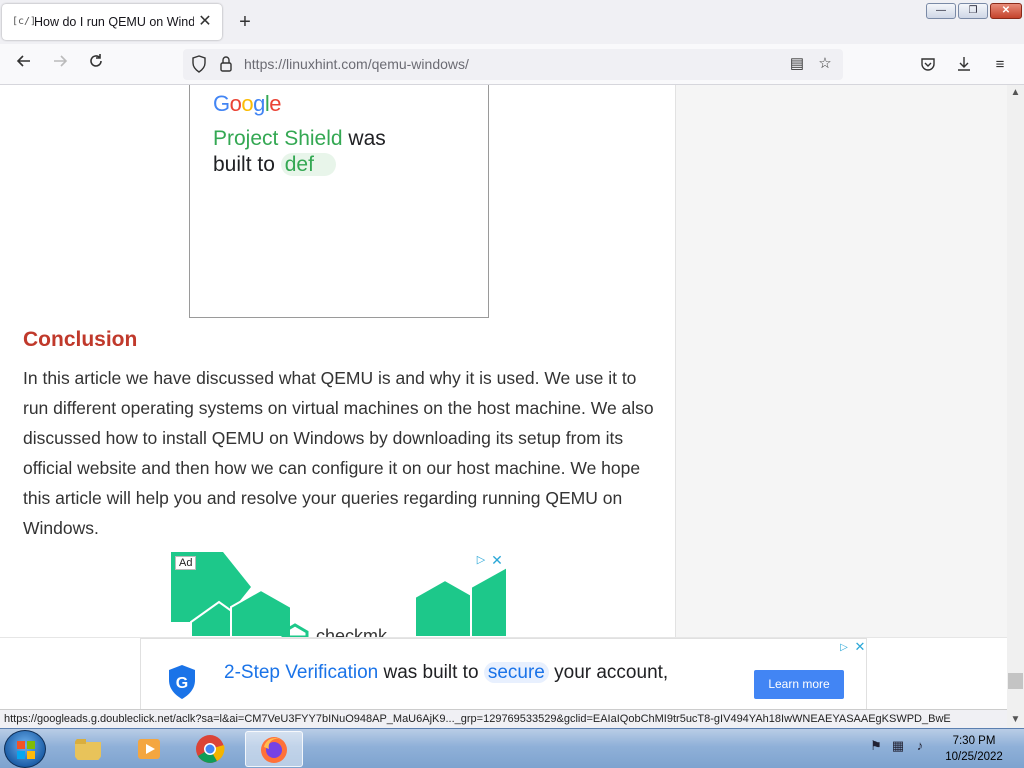 Image resolution: width=1024 pixels, height=768 pixels. I want to click on forward-button, so click(60, 64).